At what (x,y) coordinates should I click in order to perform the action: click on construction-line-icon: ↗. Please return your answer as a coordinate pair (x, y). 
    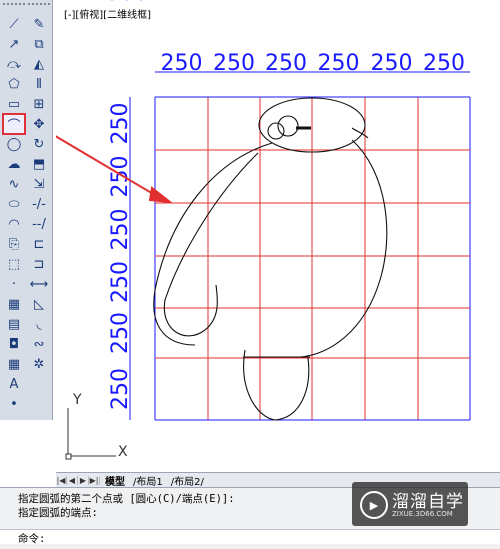
    Looking at the image, I should click on (14, 44).